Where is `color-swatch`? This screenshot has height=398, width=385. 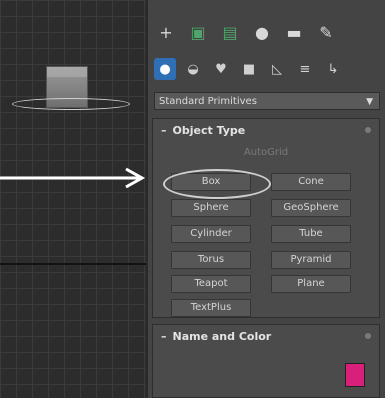
color-swatch is located at coordinates (355, 375).